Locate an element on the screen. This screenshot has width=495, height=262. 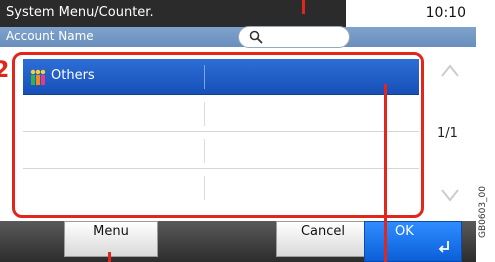
callout-number-text: 2 is located at coordinates (5, 70).